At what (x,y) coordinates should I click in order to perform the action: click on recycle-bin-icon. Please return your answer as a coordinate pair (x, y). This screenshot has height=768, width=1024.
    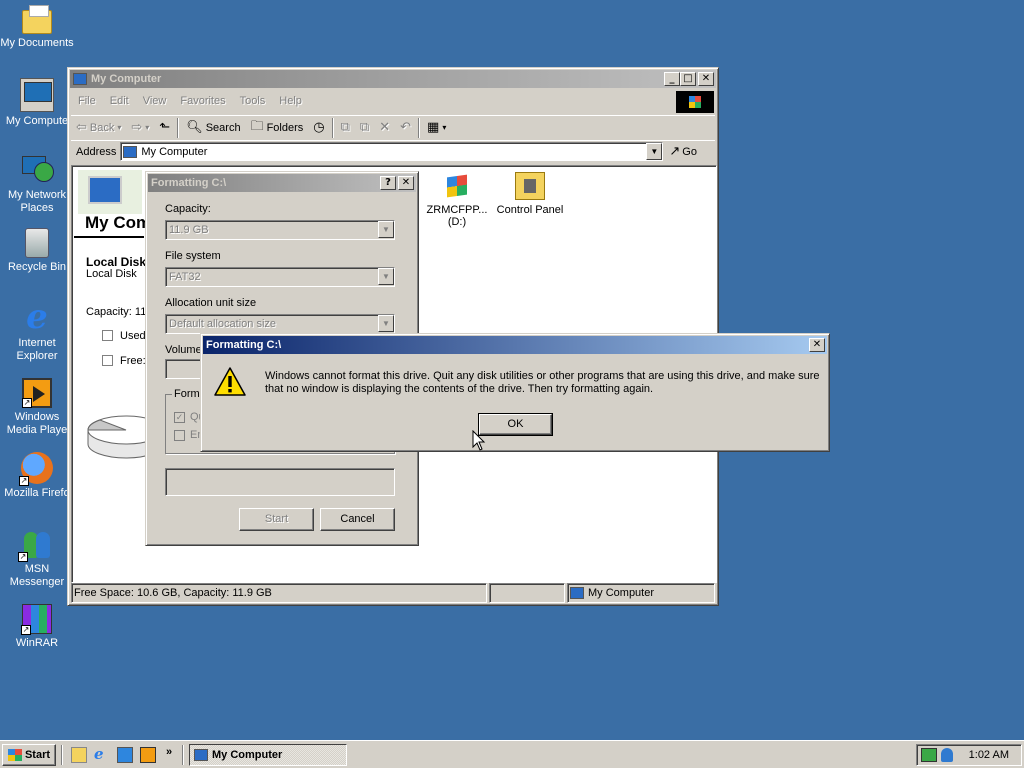
    Looking at the image, I should click on (37, 243).